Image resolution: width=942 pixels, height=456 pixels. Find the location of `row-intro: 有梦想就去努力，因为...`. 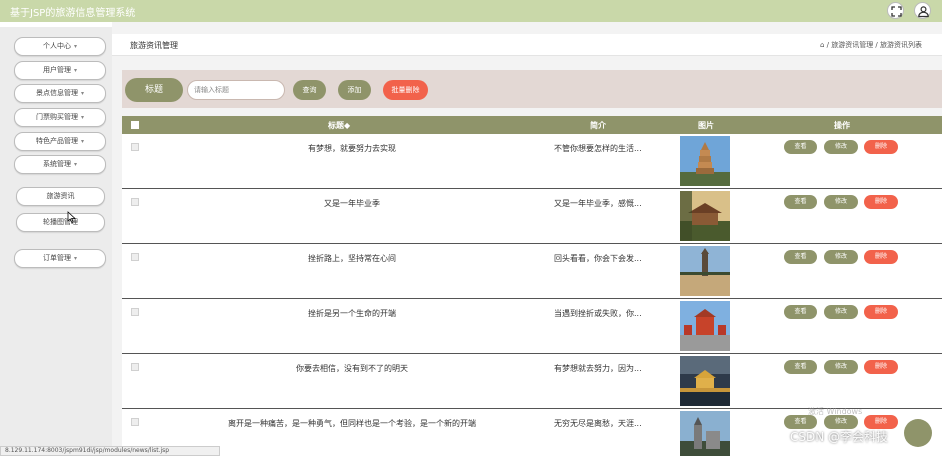

row-intro: 有梦想就去努力，因为... is located at coordinates (598, 368).